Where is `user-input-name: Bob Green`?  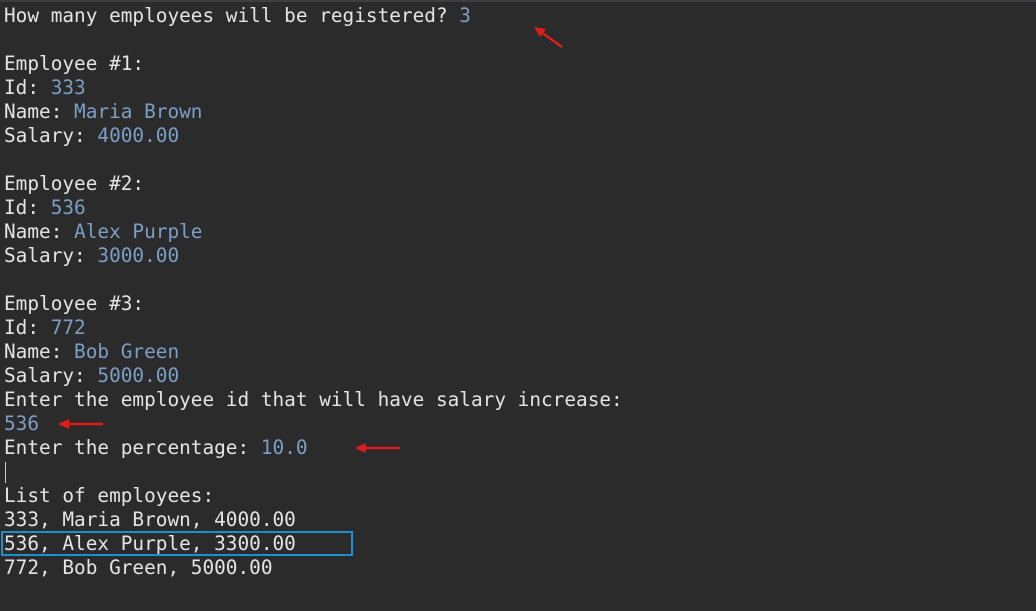 user-input-name: Bob Green is located at coordinates (127, 351).